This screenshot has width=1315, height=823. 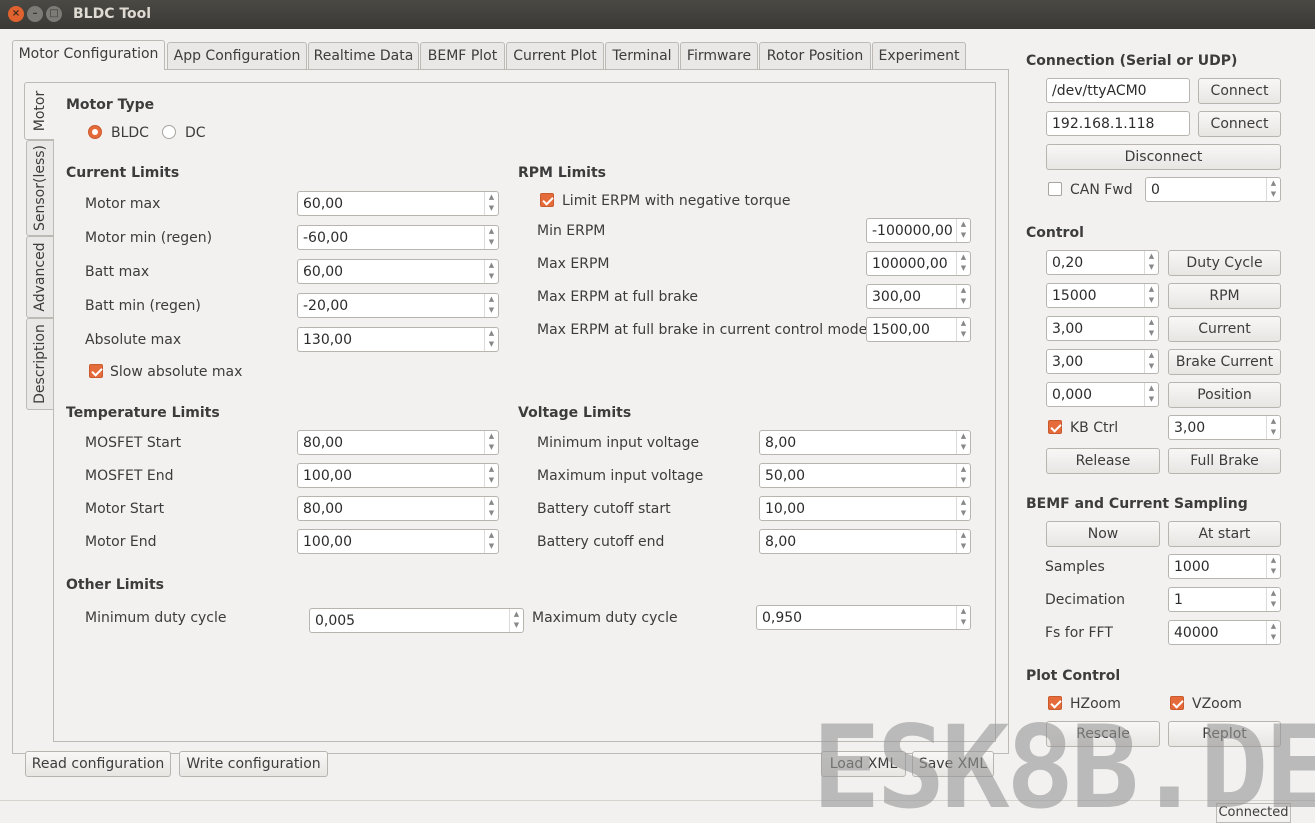 I want to click on current-motor-min-regen-input, so click(x=391, y=237).